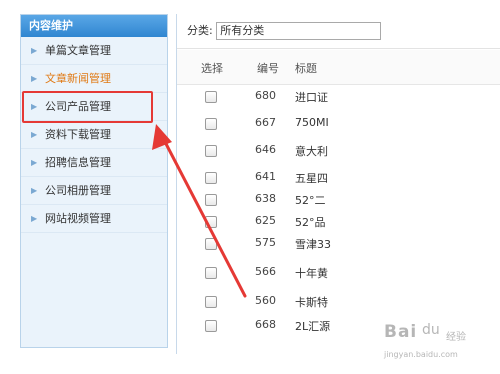  Describe the element at coordinates (265, 324) in the screenshot. I see `row-number: 668` at that location.